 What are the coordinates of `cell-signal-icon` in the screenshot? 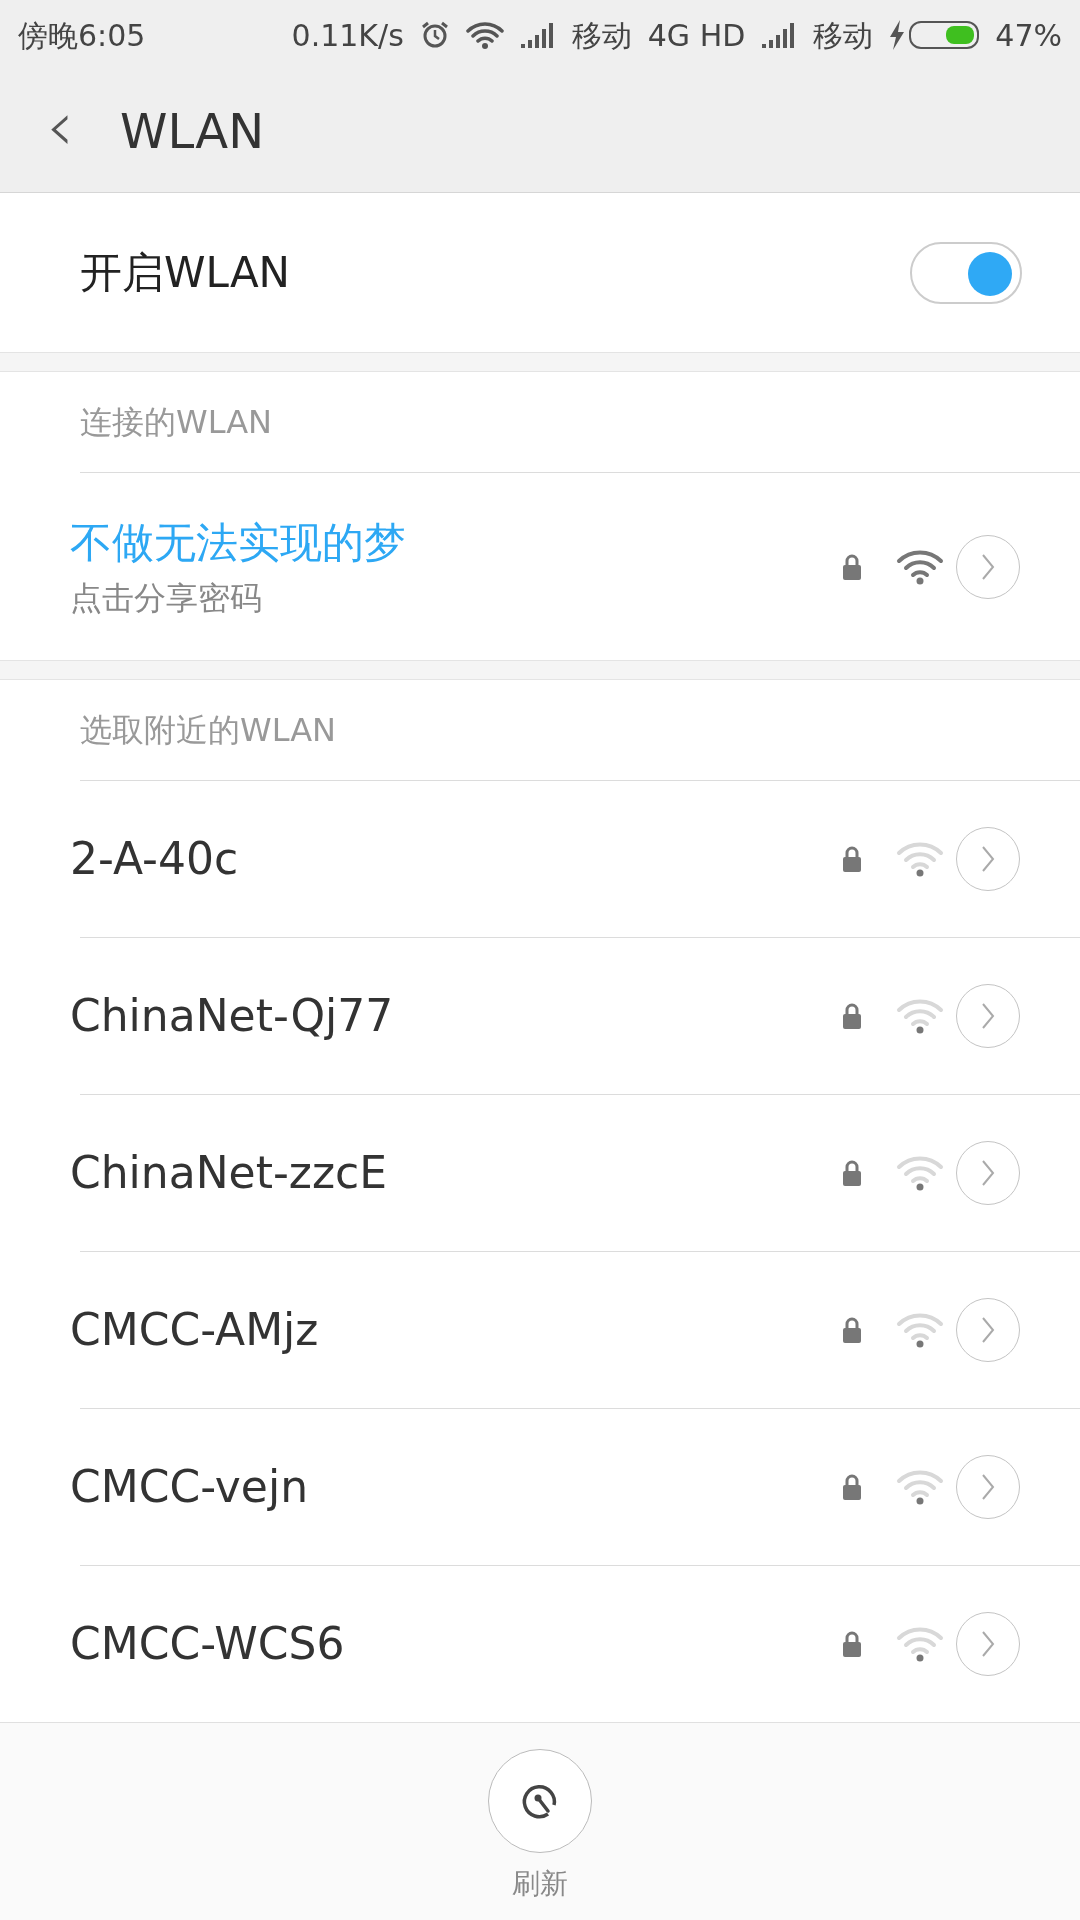 It's located at (537, 35).